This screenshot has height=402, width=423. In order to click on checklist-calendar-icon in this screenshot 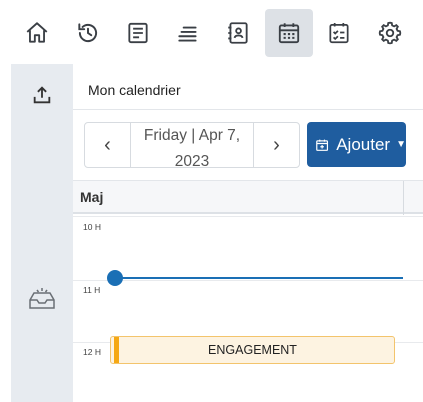, I will do `click(339, 33)`.